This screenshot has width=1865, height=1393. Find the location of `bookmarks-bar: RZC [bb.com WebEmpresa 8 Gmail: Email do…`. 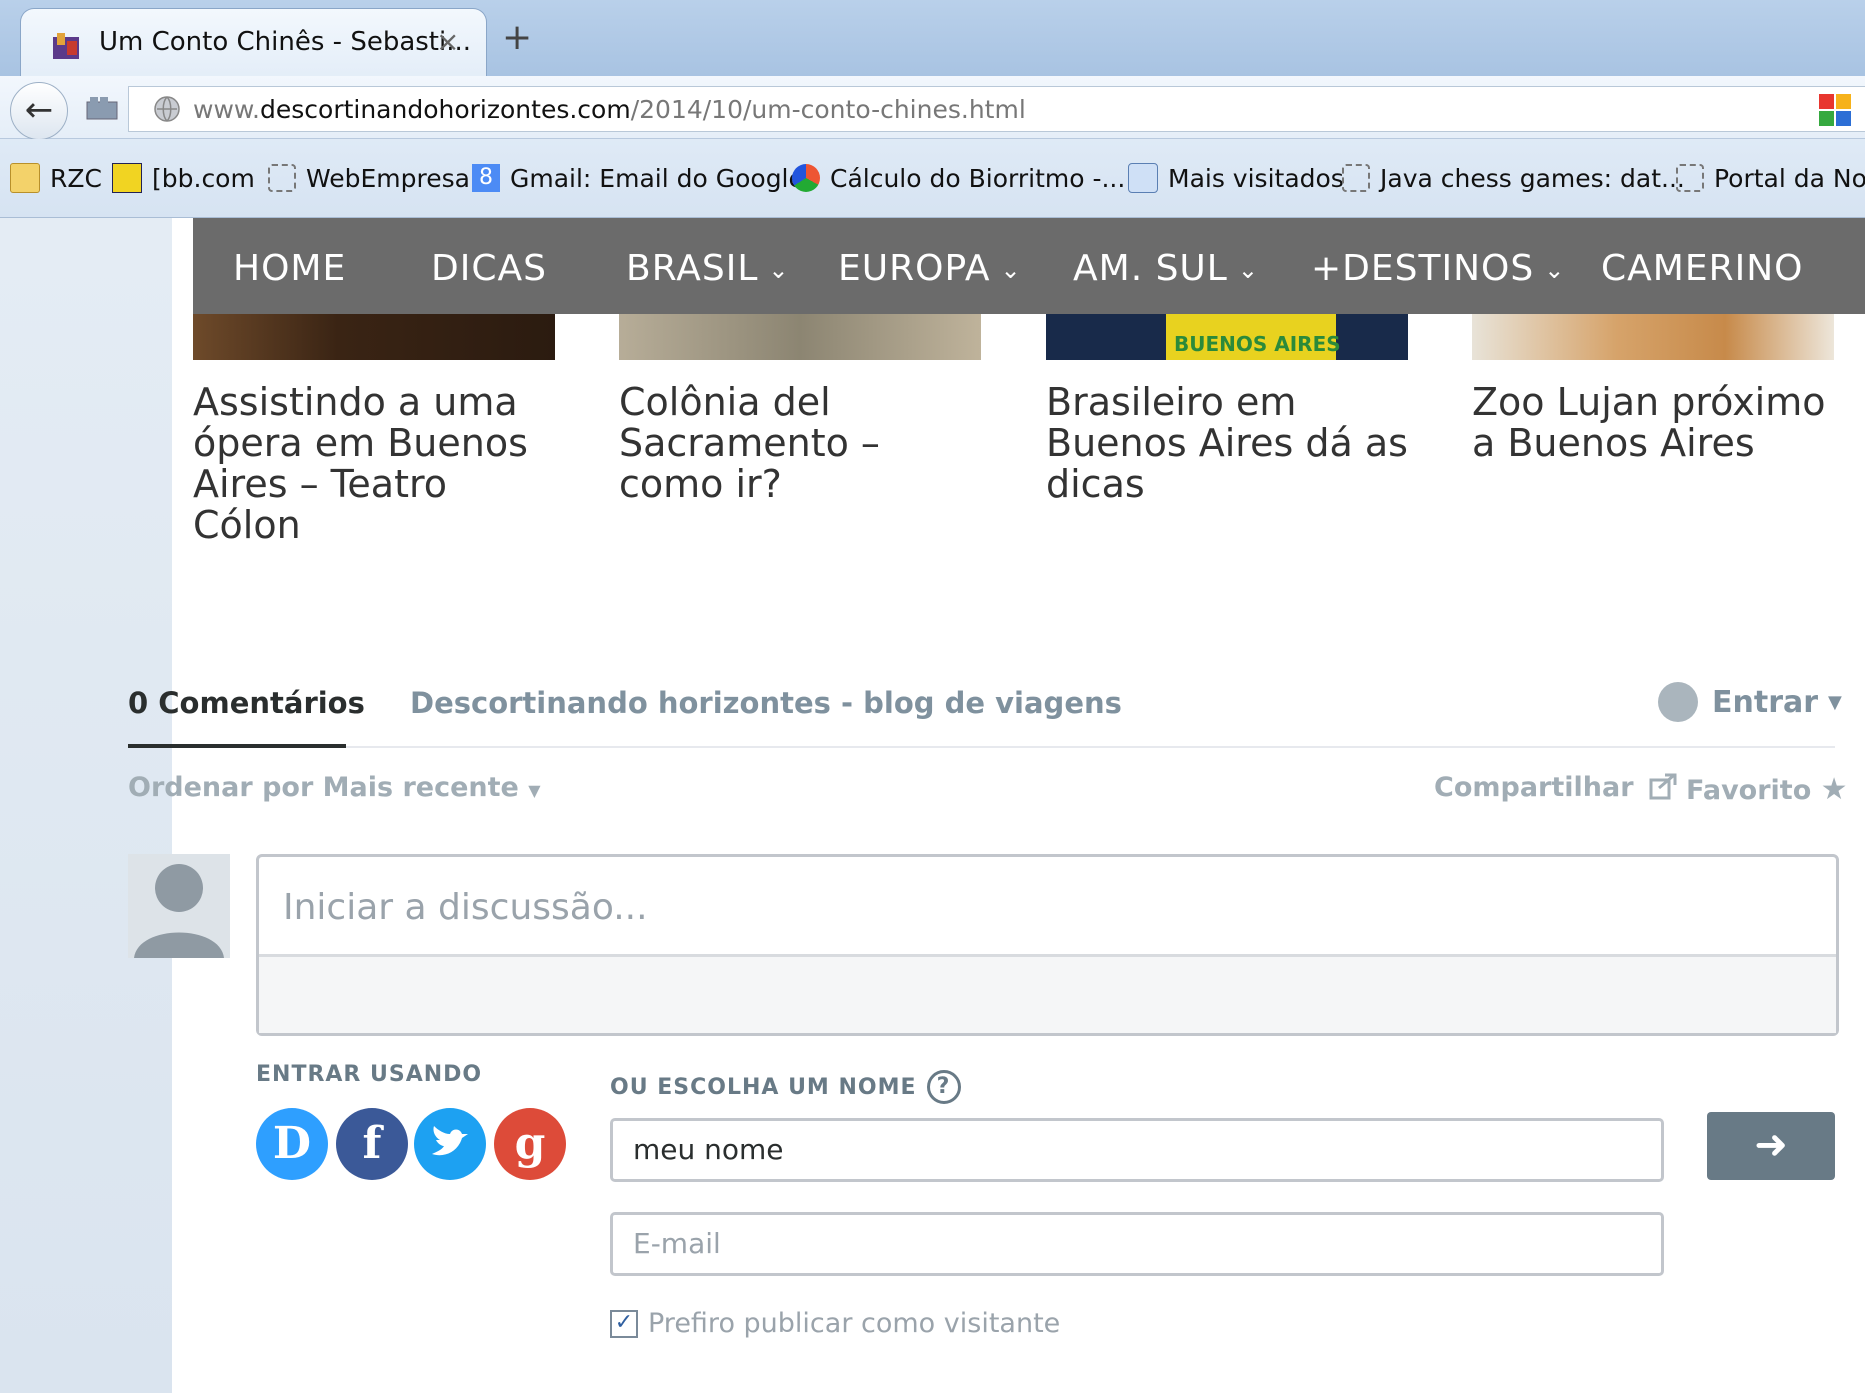

bookmarks-bar: RZC [bb.com WebEmpresa 8 Gmail: Email do… is located at coordinates (932, 178).